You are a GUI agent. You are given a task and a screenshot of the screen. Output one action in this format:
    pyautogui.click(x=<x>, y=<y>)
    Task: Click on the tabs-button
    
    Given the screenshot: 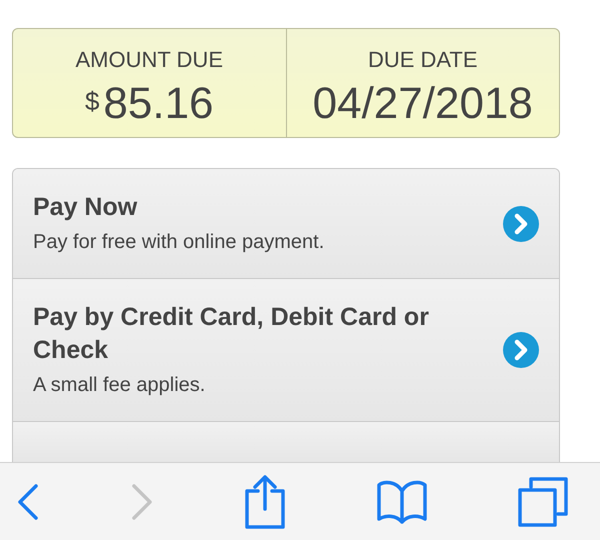 What is the action you would take?
    pyautogui.click(x=543, y=501)
    